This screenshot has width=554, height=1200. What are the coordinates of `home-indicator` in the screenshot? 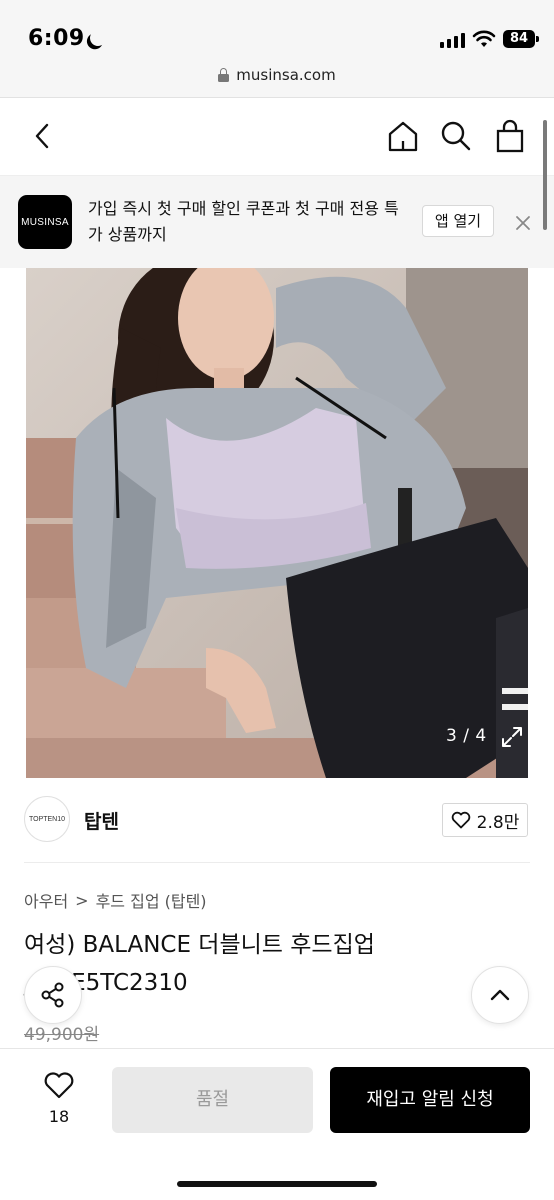 It's located at (277, 1184).